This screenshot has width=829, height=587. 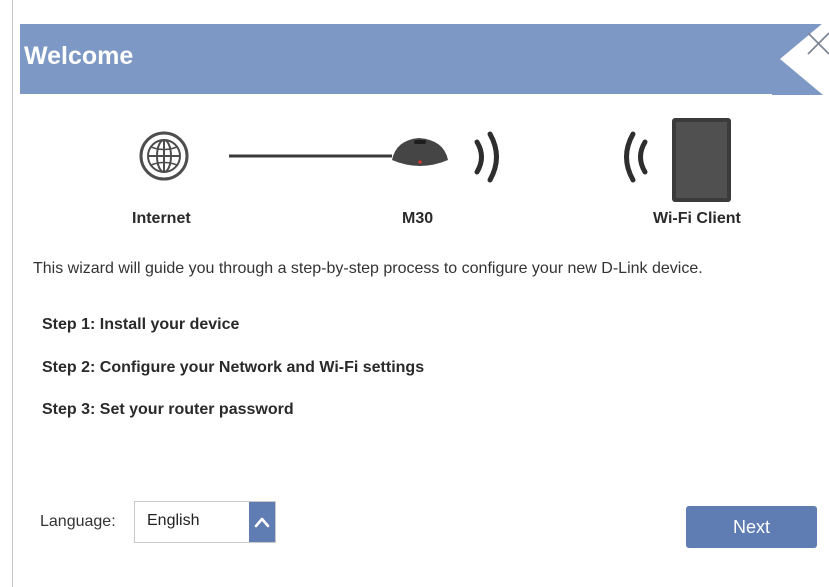 What do you see at coordinates (751, 527) in the screenshot?
I see `next-button: Next` at bounding box center [751, 527].